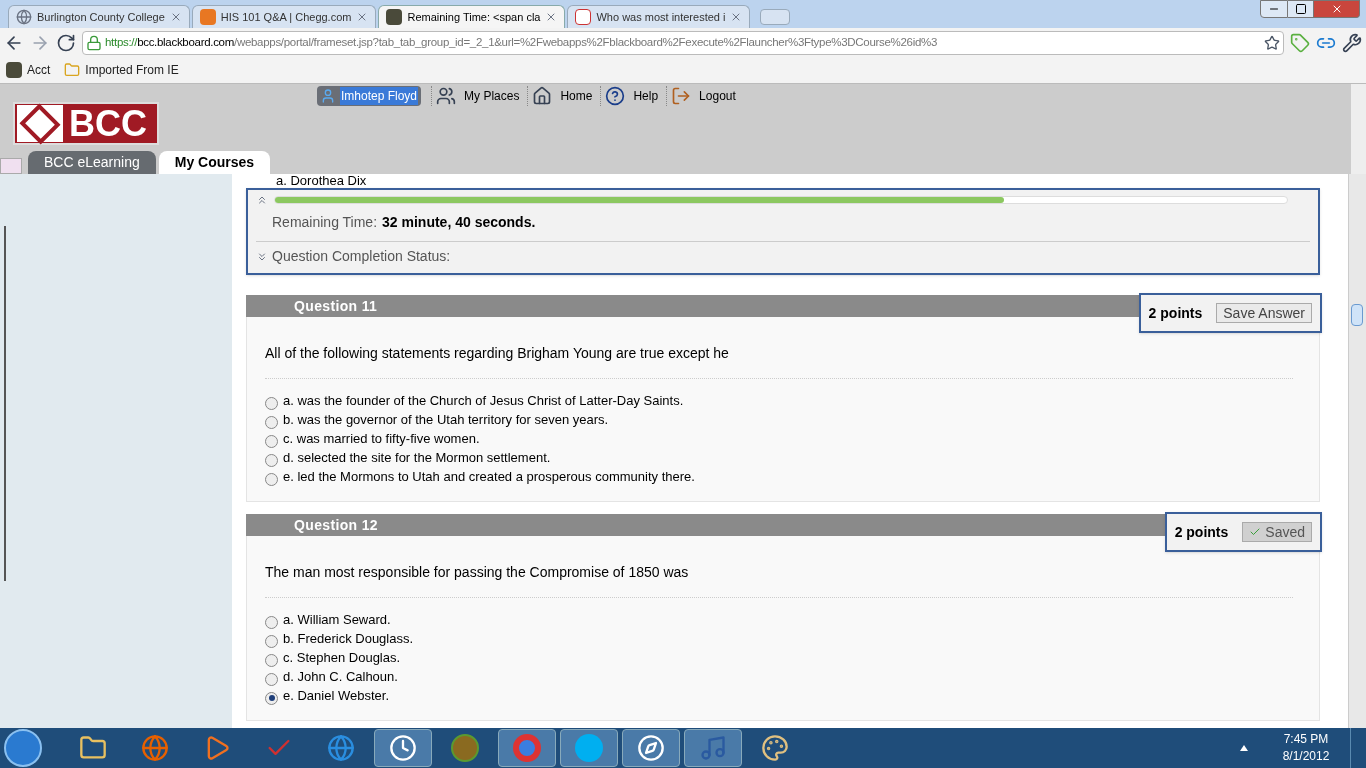 The image size is (1366, 768). I want to click on tab-title: Burlington County College, so click(101, 17).